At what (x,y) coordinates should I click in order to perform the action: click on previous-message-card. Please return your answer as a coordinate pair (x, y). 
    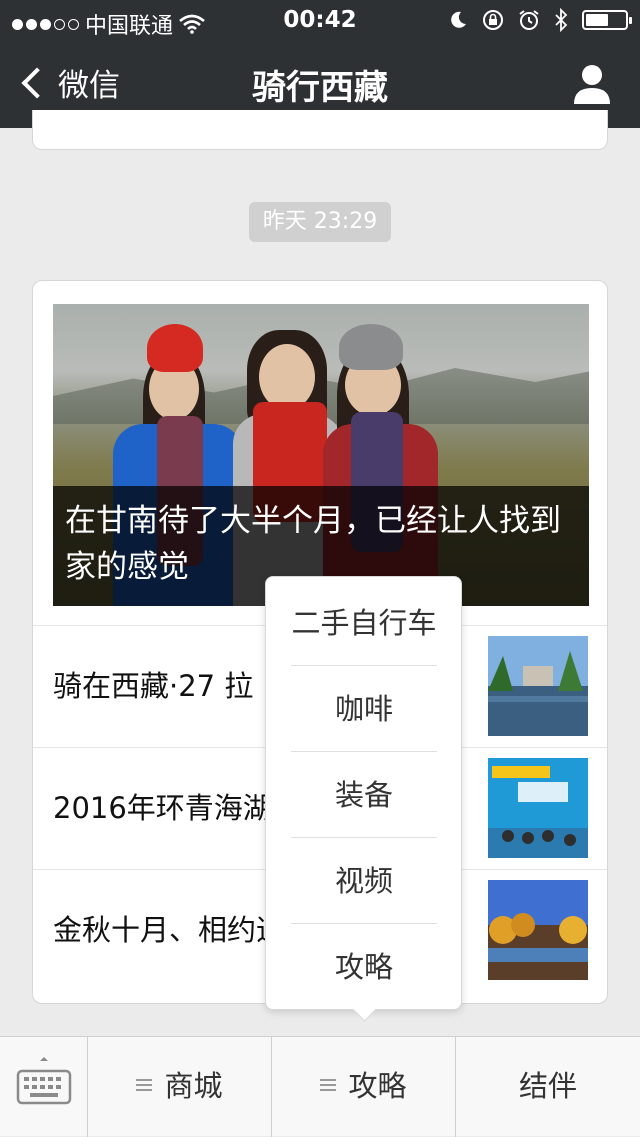
    Looking at the image, I should click on (320, 130).